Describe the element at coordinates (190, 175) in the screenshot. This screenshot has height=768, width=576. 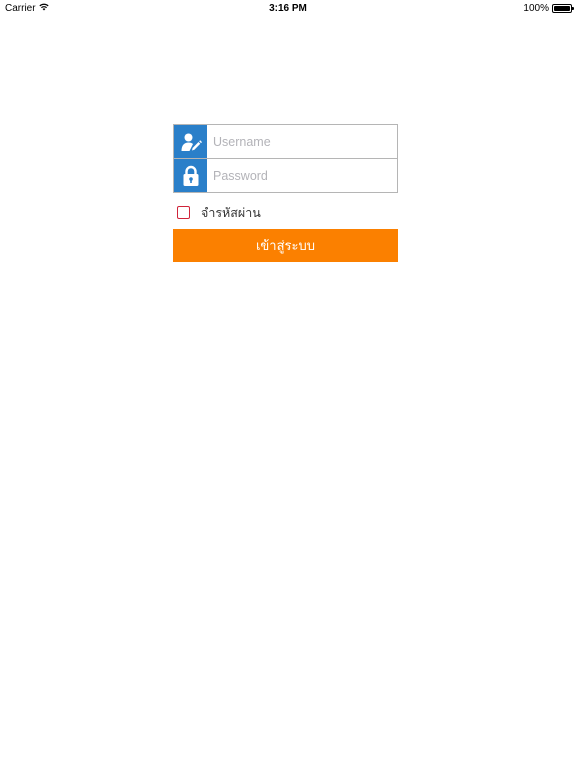
I see `lock-icon` at that location.